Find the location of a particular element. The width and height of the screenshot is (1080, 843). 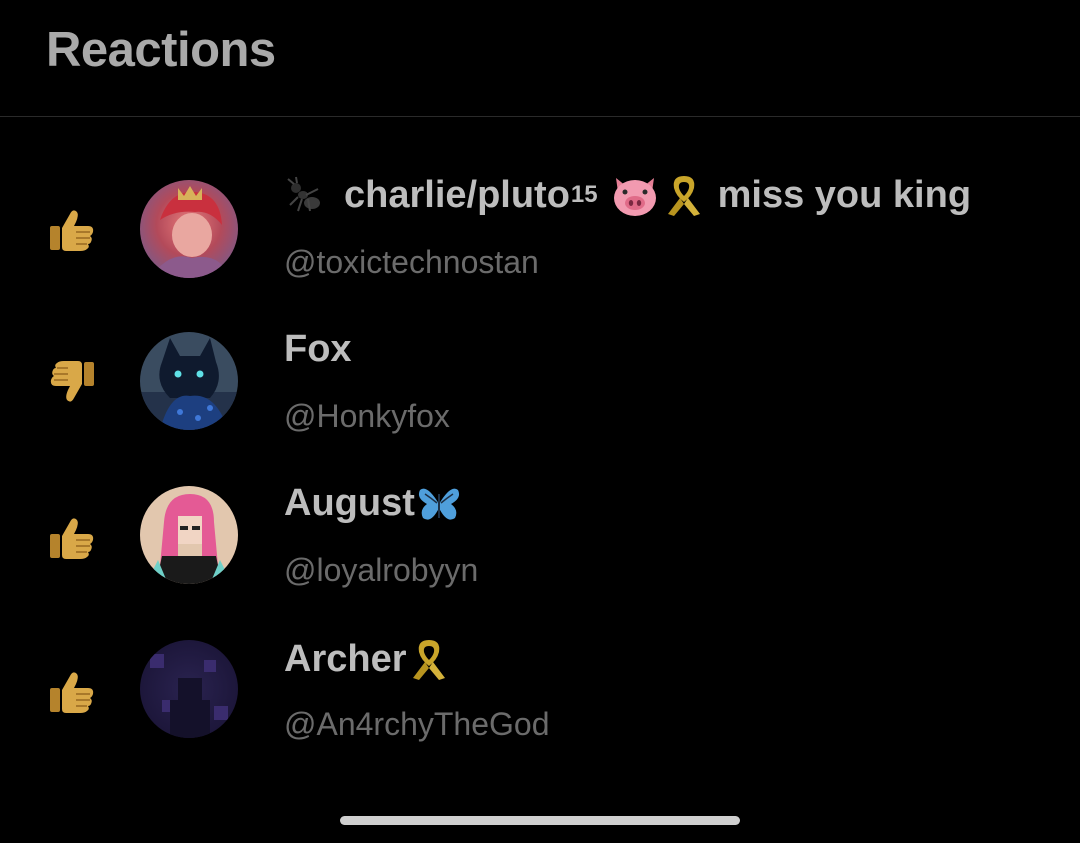

display-name-text: charlie/pluto is located at coordinates (457, 194).